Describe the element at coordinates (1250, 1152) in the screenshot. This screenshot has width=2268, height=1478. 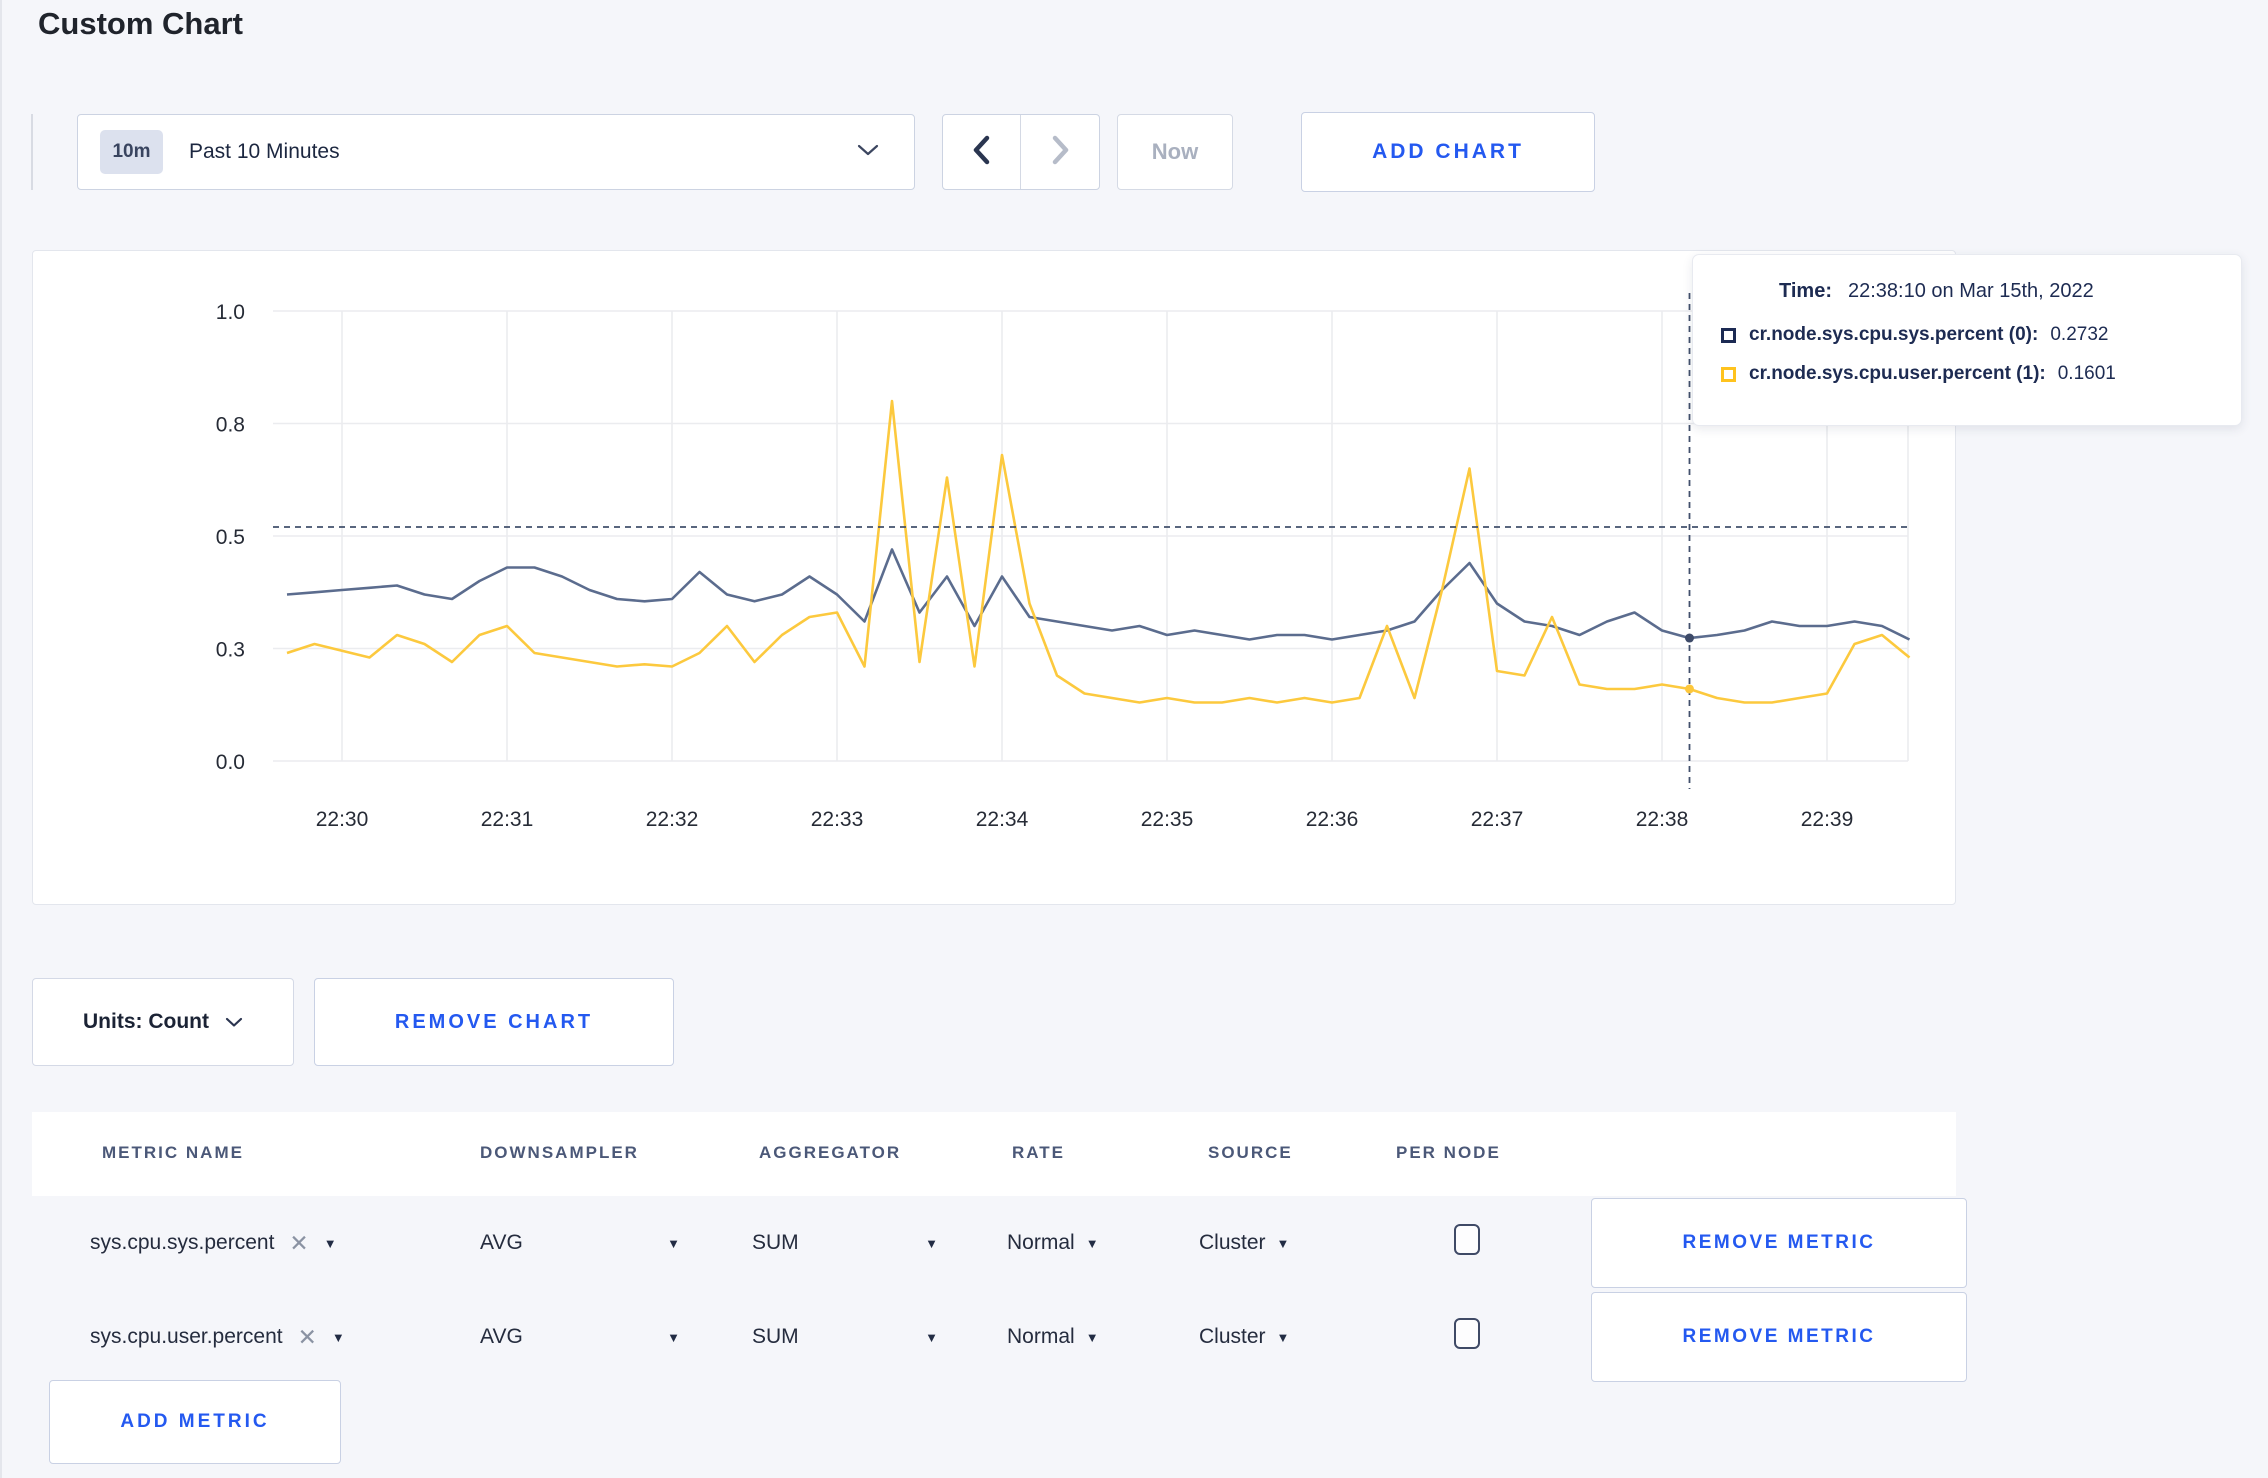
I see `column-header-source: SOURCE` at that location.